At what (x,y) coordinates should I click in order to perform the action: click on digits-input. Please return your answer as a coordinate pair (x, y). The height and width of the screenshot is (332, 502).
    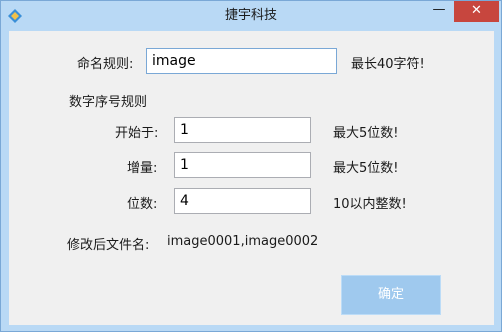
    Looking at the image, I should click on (242, 201).